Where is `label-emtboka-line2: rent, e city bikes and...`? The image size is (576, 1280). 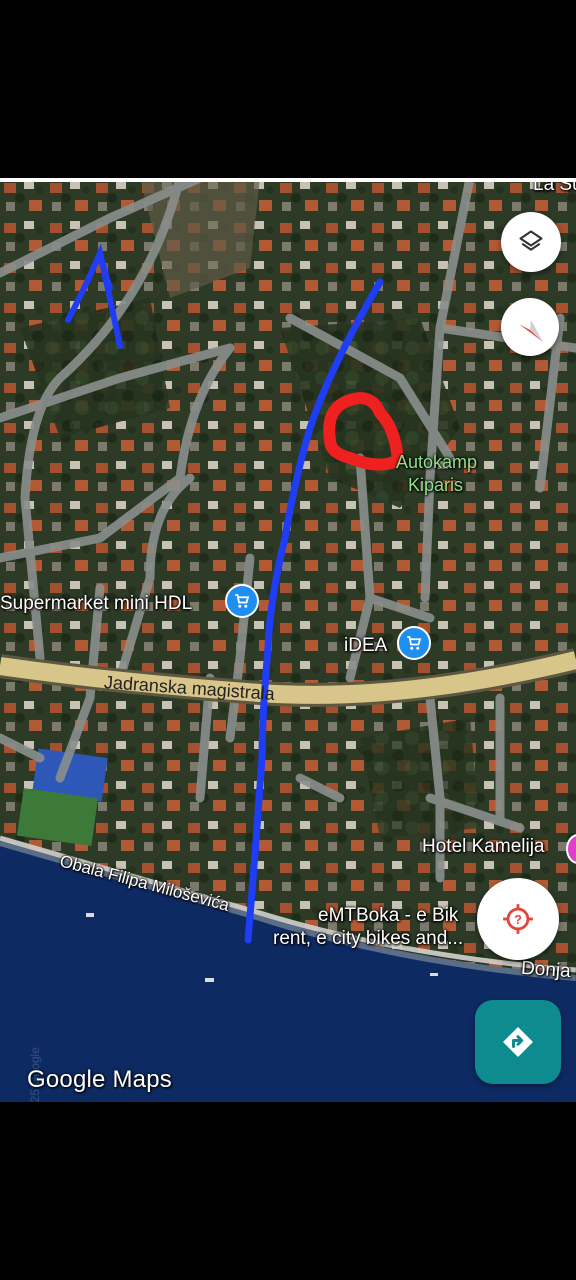
label-emtboka-line2: rent, e city bikes and... is located at coordinates (368, 939).